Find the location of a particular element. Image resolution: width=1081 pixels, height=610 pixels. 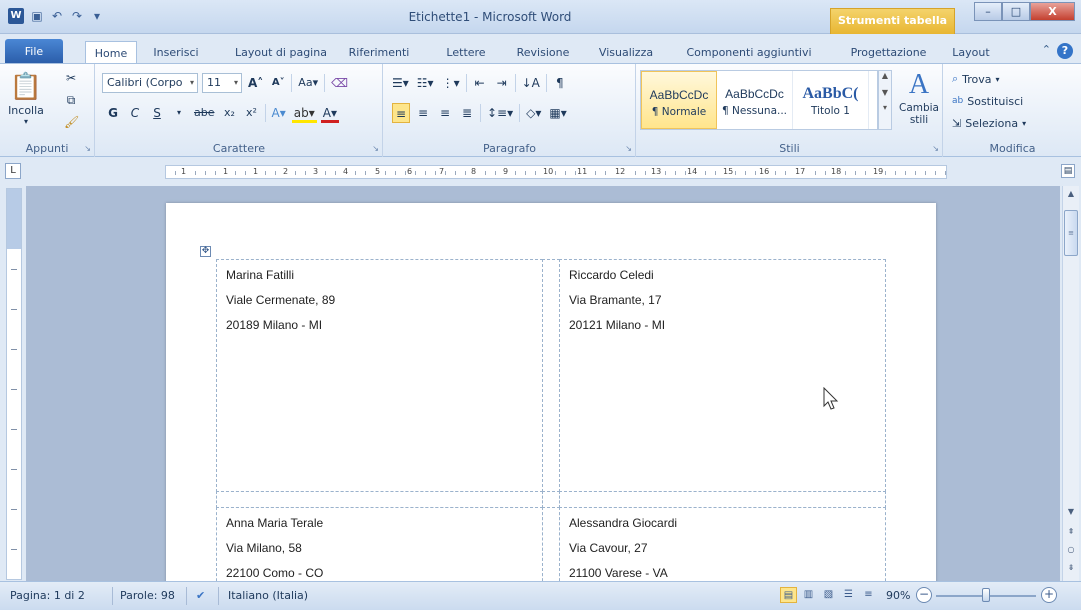

bullets-icon: ☰▾ is located at coordinates (400, 83).